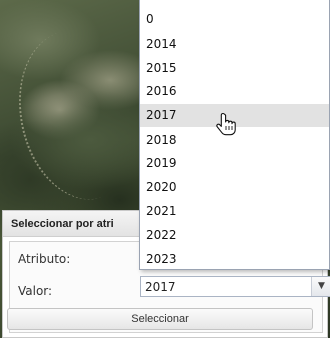 The image size is (330, 338). I want to click on dropdown-option: 2020, so click(234, 187).